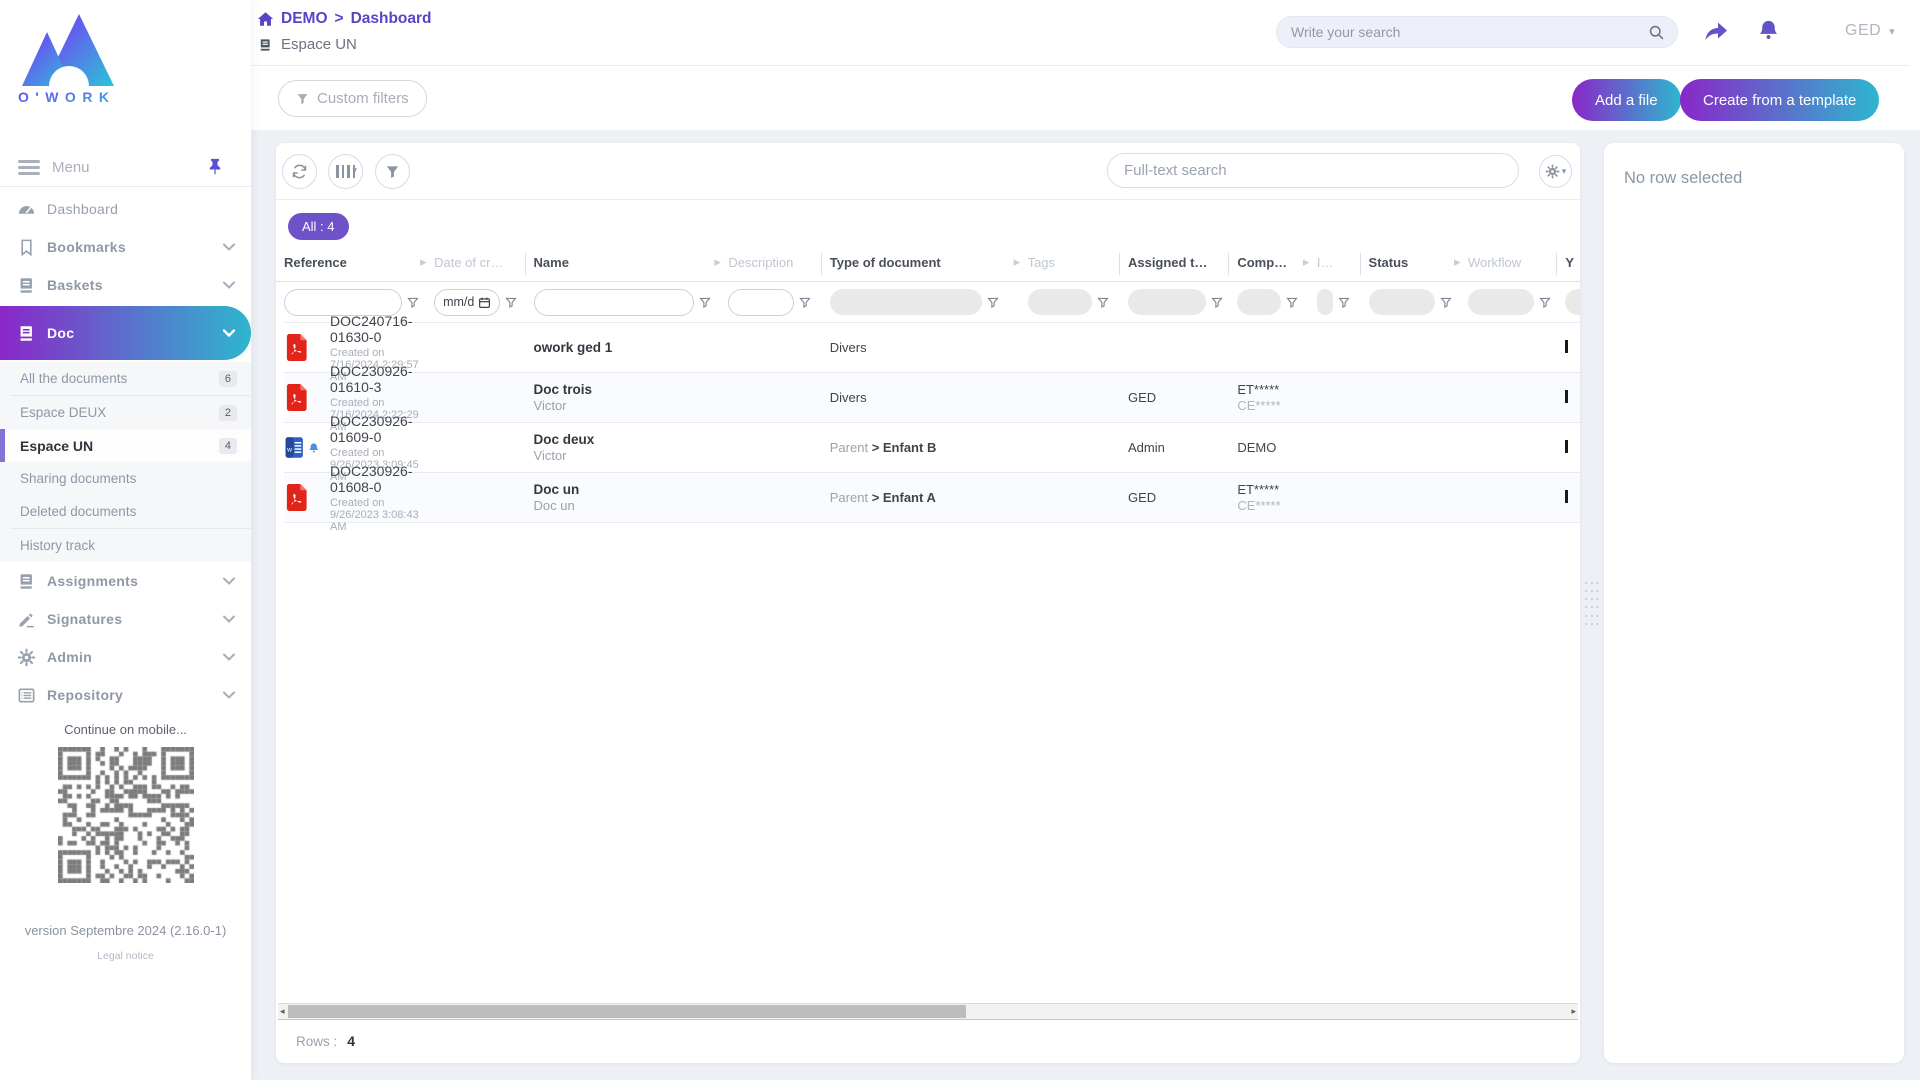 This screenshot has height=1080, width=1920. I want to click on sidebar-item-bookmarks: Bookmarks, so click(125, 247).